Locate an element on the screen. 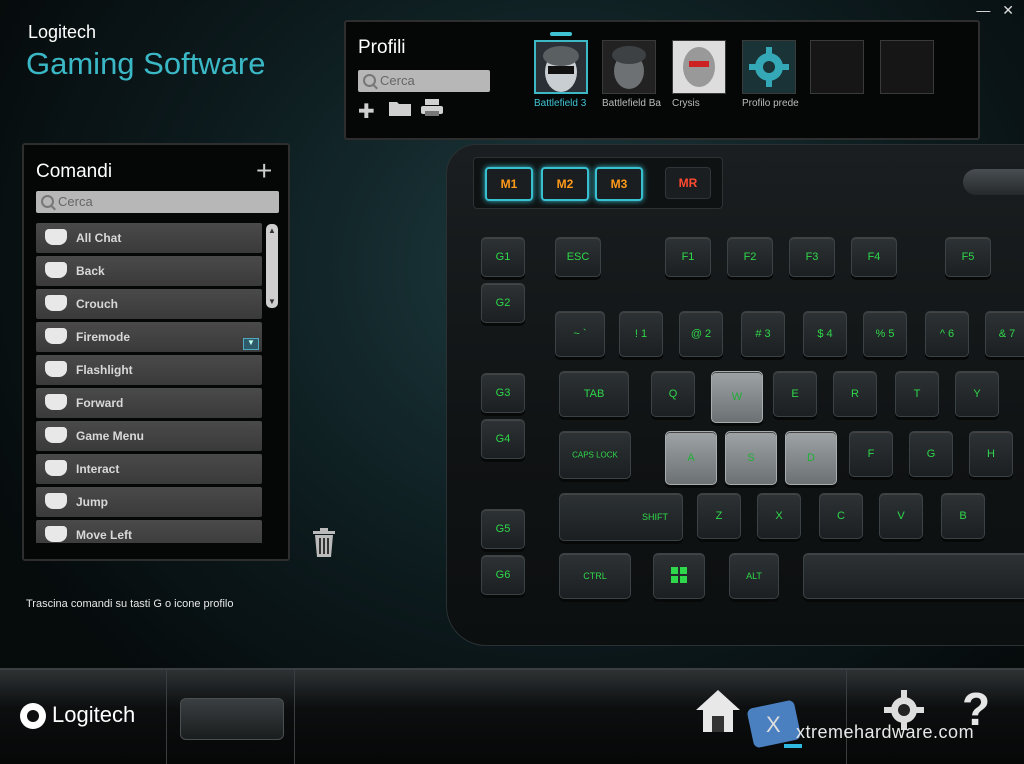  w-key: W is located at coordinates (737, 397).